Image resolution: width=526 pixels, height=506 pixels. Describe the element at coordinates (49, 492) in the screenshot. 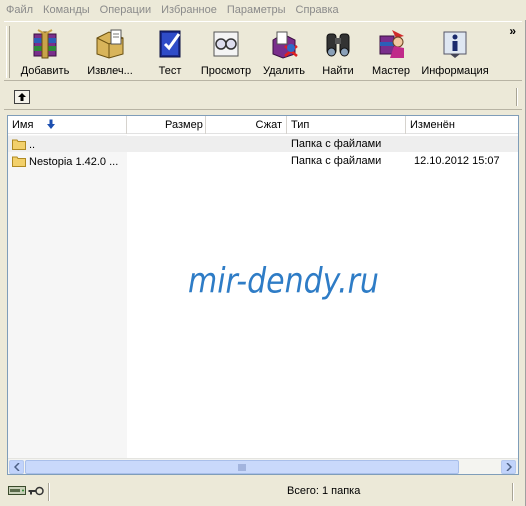

I see `status-separator` at that location.